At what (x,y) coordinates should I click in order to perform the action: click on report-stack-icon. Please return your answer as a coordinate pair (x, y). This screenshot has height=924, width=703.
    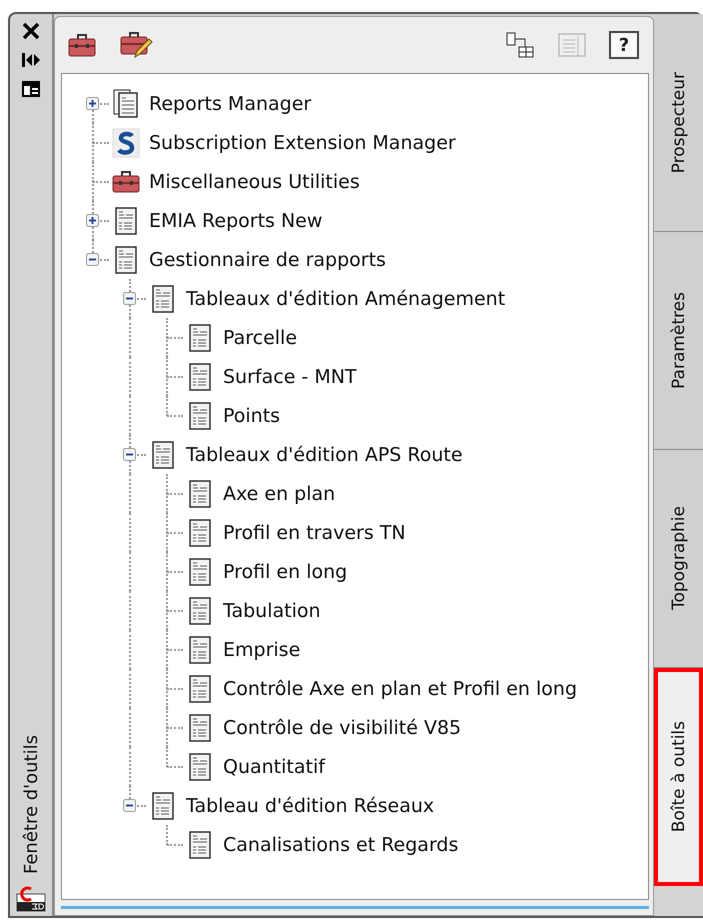
    Looking at the image, I should click on (126, 103).